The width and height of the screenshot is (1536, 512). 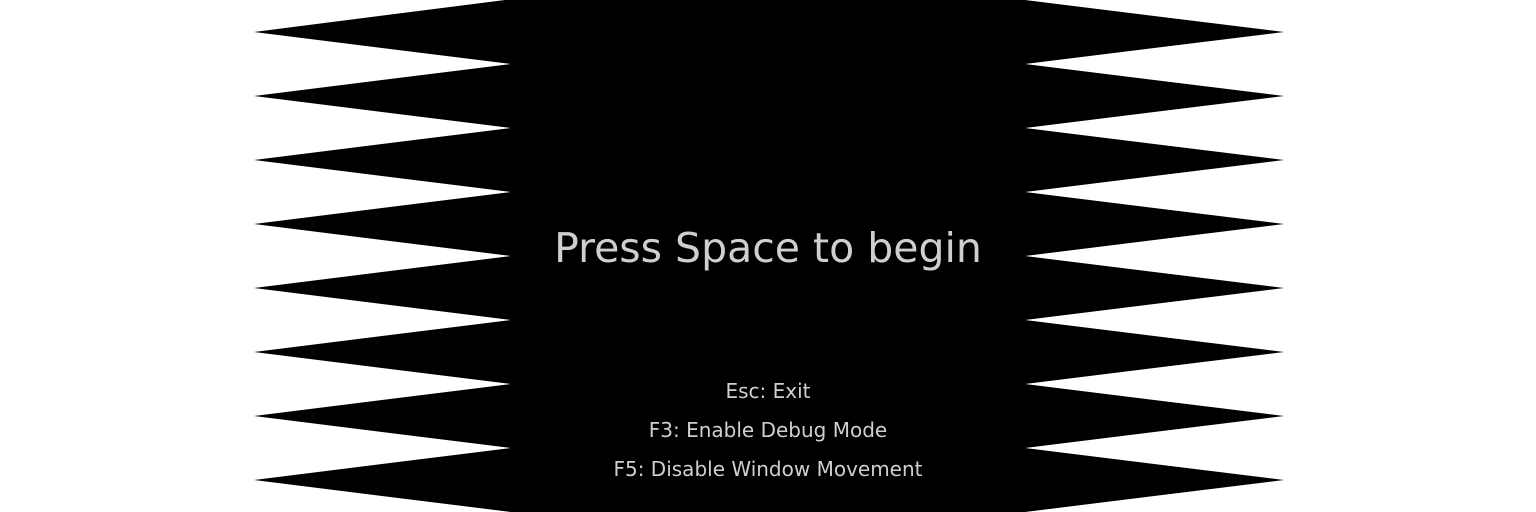 I want to click on start-prompt: Press Space to begin, so click(x=768, y=248).